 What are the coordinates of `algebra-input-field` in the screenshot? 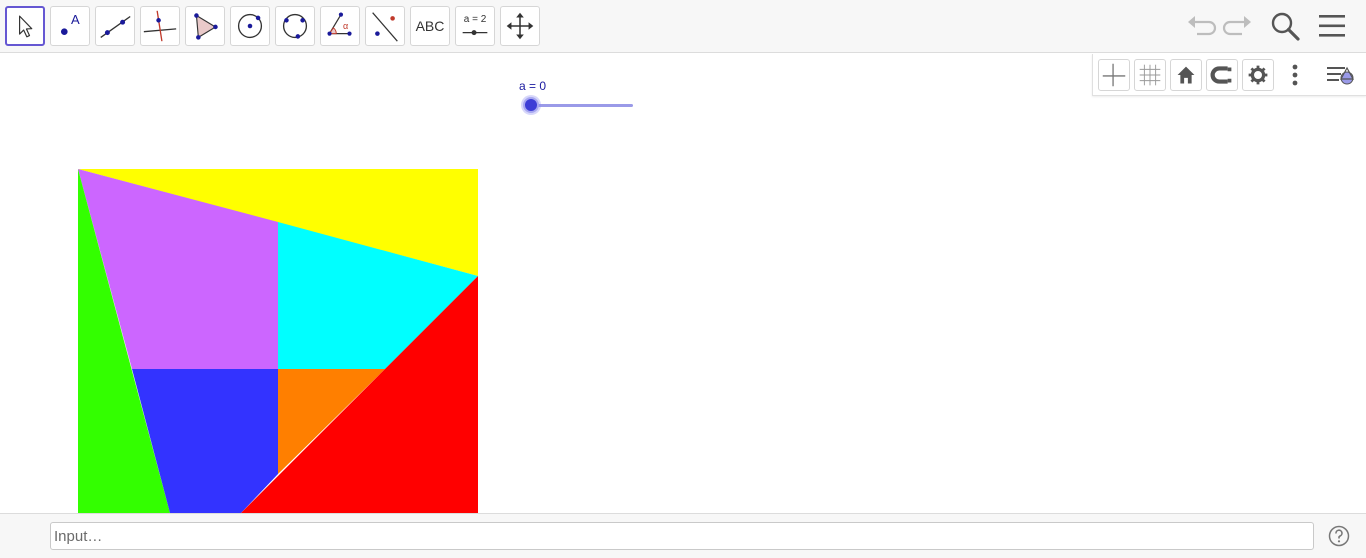 It's located at (682, 536).